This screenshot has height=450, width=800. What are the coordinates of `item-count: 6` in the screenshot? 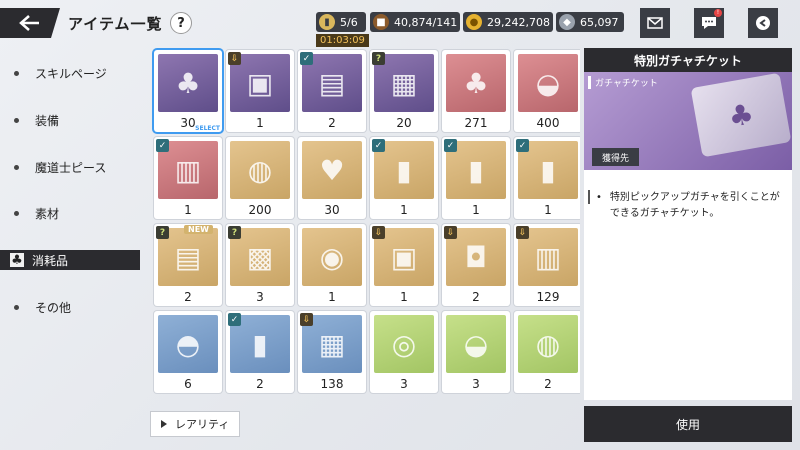 It's located at (188, 384).